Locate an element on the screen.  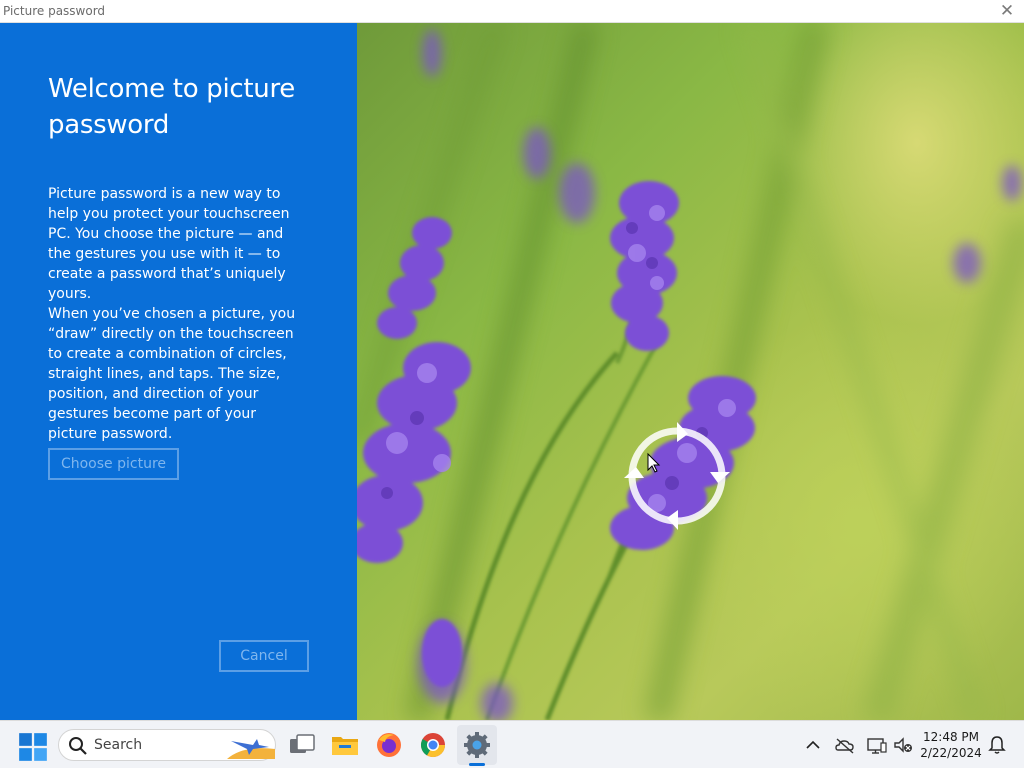
chevron-up-icon is located at coordinates (813, 745).